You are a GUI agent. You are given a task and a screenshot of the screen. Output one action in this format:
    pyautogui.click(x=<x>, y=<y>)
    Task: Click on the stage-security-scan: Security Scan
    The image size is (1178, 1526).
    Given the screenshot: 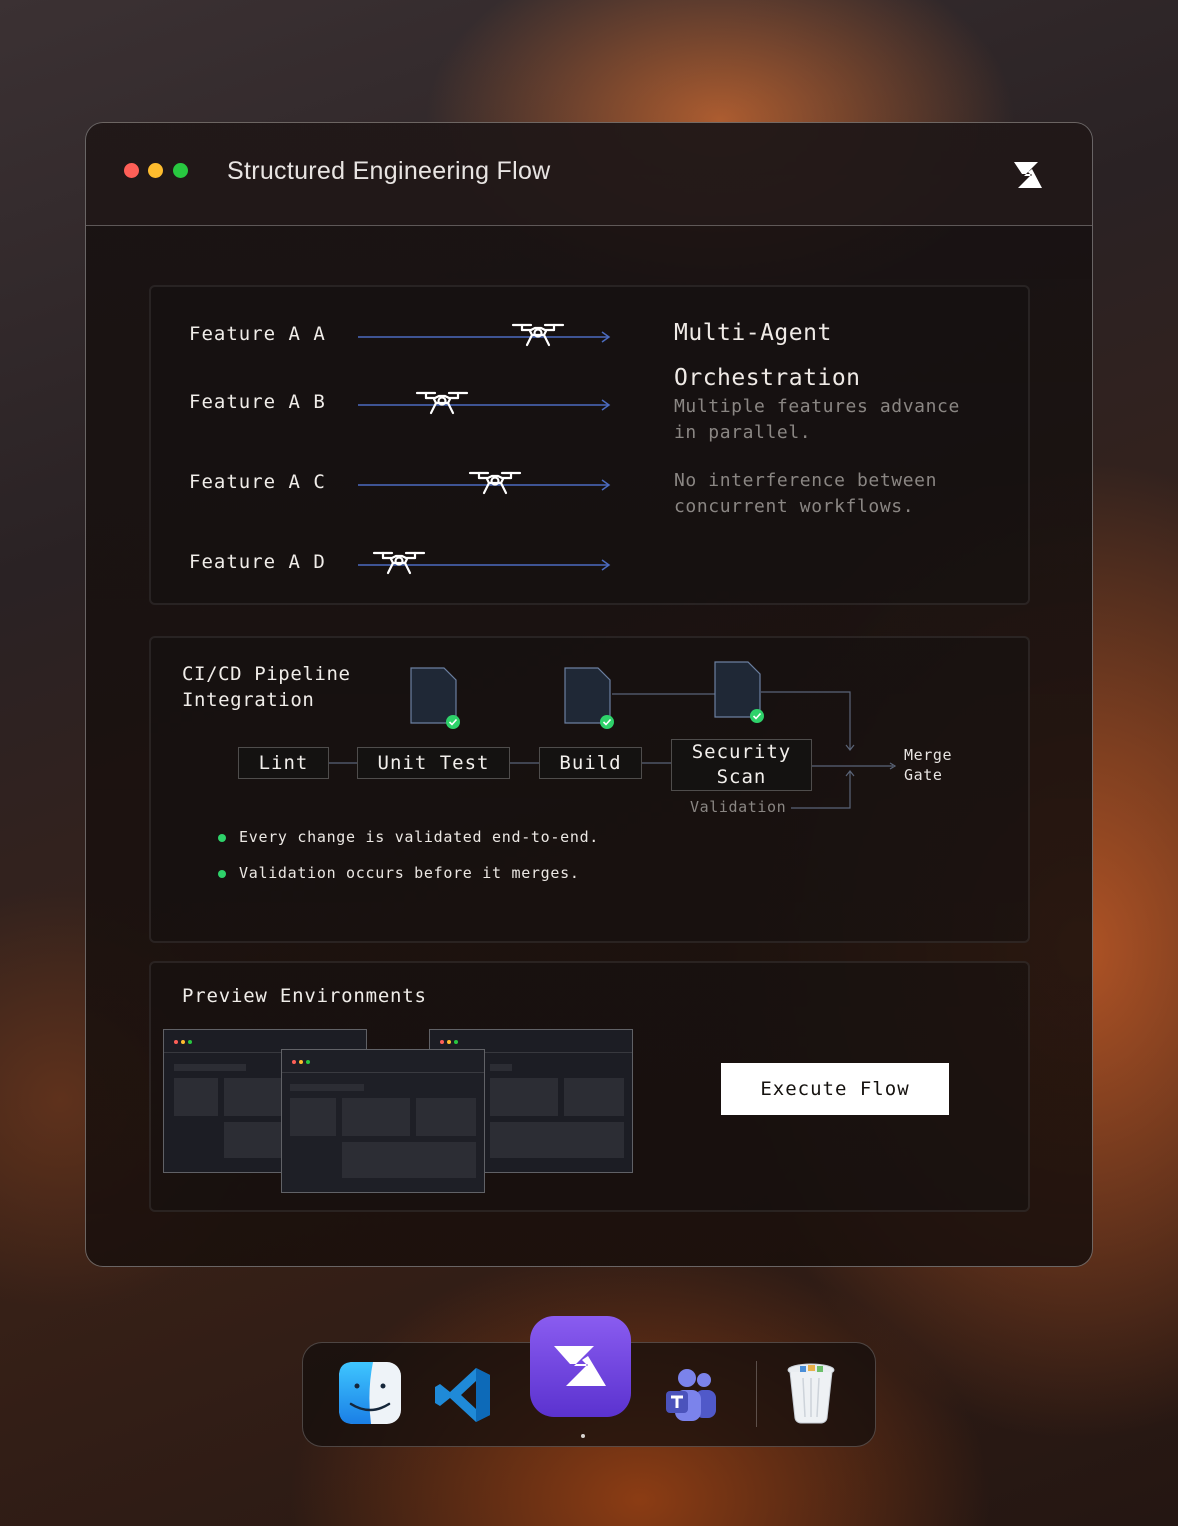 What is the action you would take?
    pyautogui.click(x=741, y=765)
    